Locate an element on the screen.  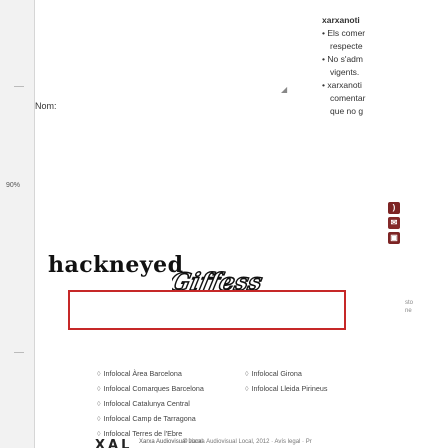
rules-line: • No s'adm is located at coordinates (342, 59).